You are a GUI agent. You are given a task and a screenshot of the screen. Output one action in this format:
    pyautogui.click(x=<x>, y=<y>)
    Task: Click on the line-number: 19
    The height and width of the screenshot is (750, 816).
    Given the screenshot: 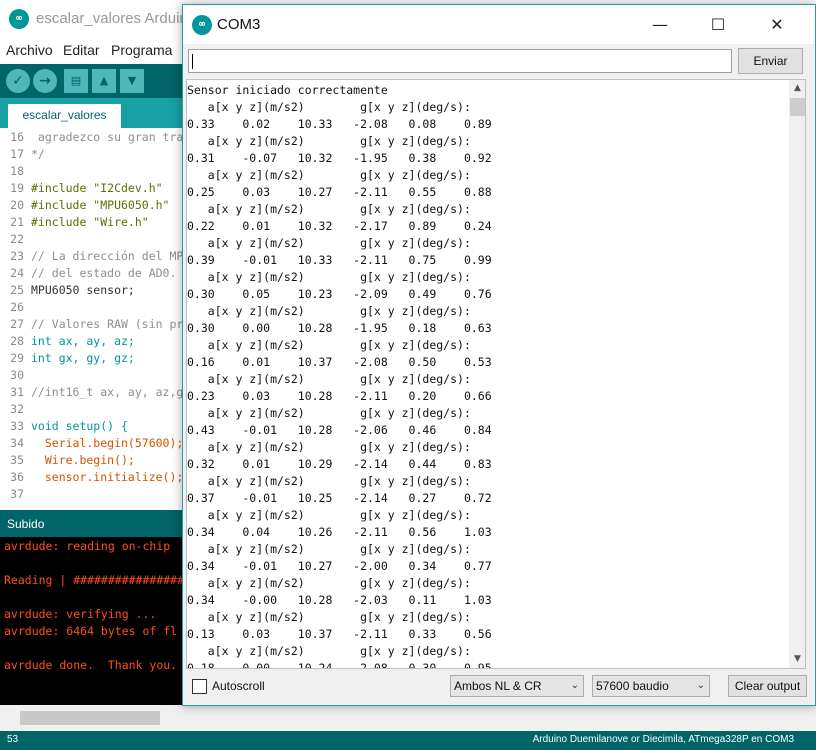 What is the action you would take?
    pyautogui.click(x=17, y=188)
    